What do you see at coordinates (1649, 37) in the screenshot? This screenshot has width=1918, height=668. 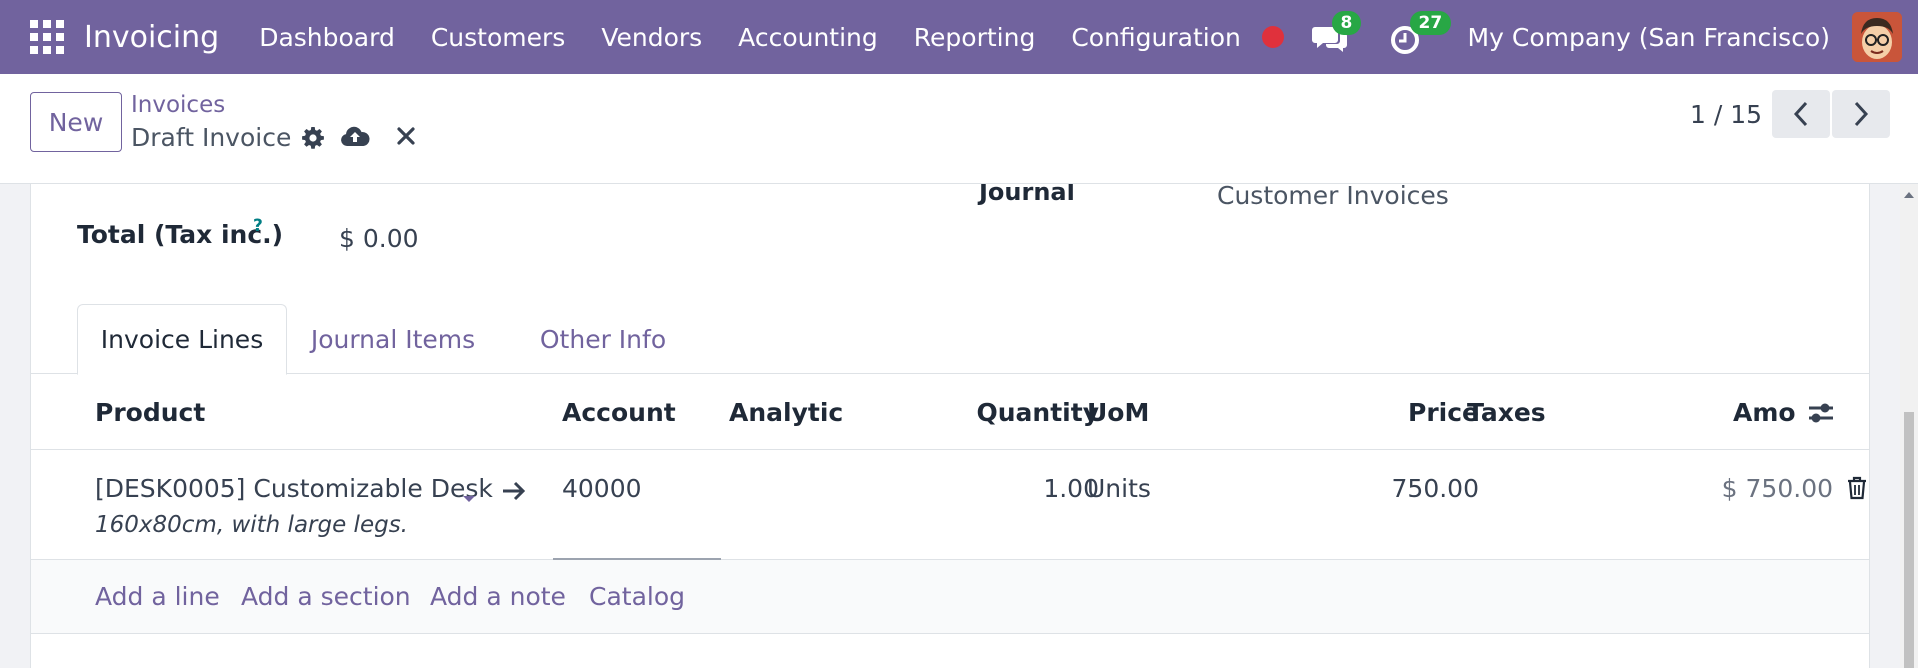 I see `company-switcher: My Company (San Francisco)` at bounding box center [1649, 37].